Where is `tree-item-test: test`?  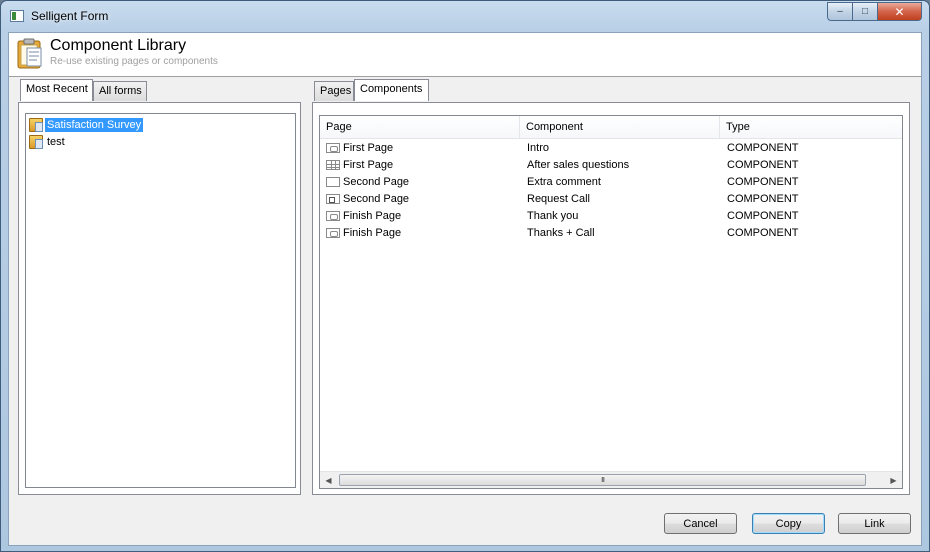 tree-item-test: test is located at coordinates (48, 142).